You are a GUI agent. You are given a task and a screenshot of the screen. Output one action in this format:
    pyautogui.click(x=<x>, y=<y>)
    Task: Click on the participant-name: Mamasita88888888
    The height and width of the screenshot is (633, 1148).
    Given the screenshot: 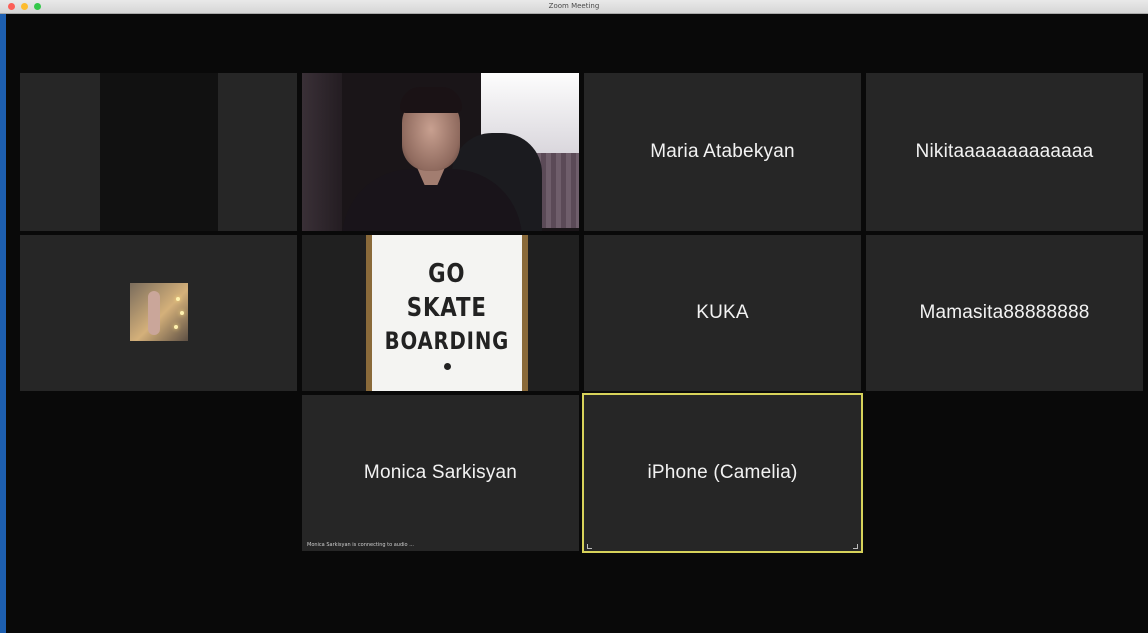 What is the action you would take?
    pyautogui.click(x=1004, y=312)
    